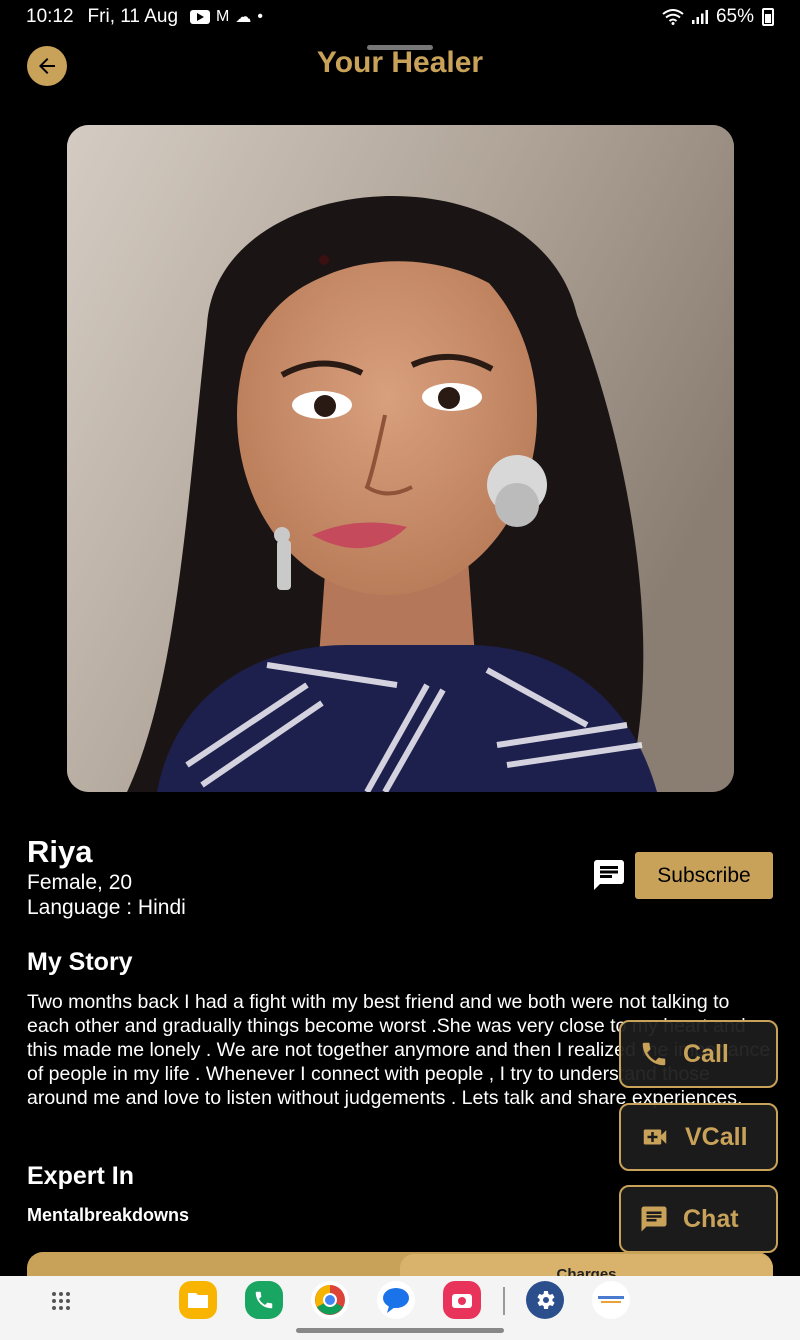 This screenshot has height=1340, width=800. Describe the element at coordinates (716, 1136) in the screenshot. I see `vcall-label: VCall` at that location.